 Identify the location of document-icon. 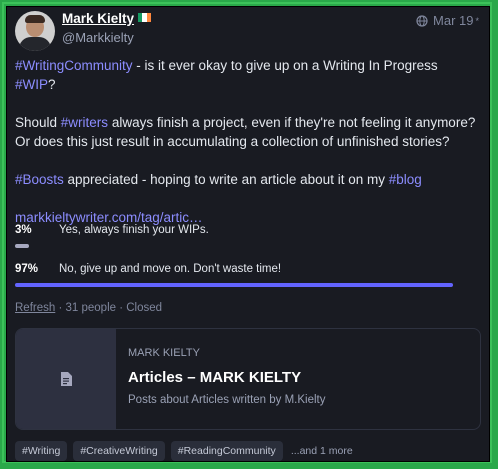
(66, 379).